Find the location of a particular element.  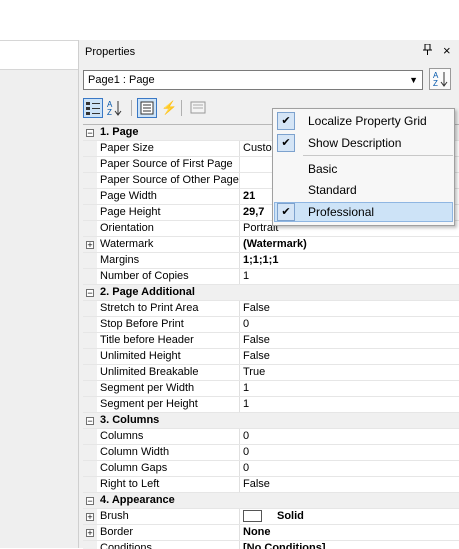

property-row: Stop Before Print 0 is located at coordinates (271, 325).